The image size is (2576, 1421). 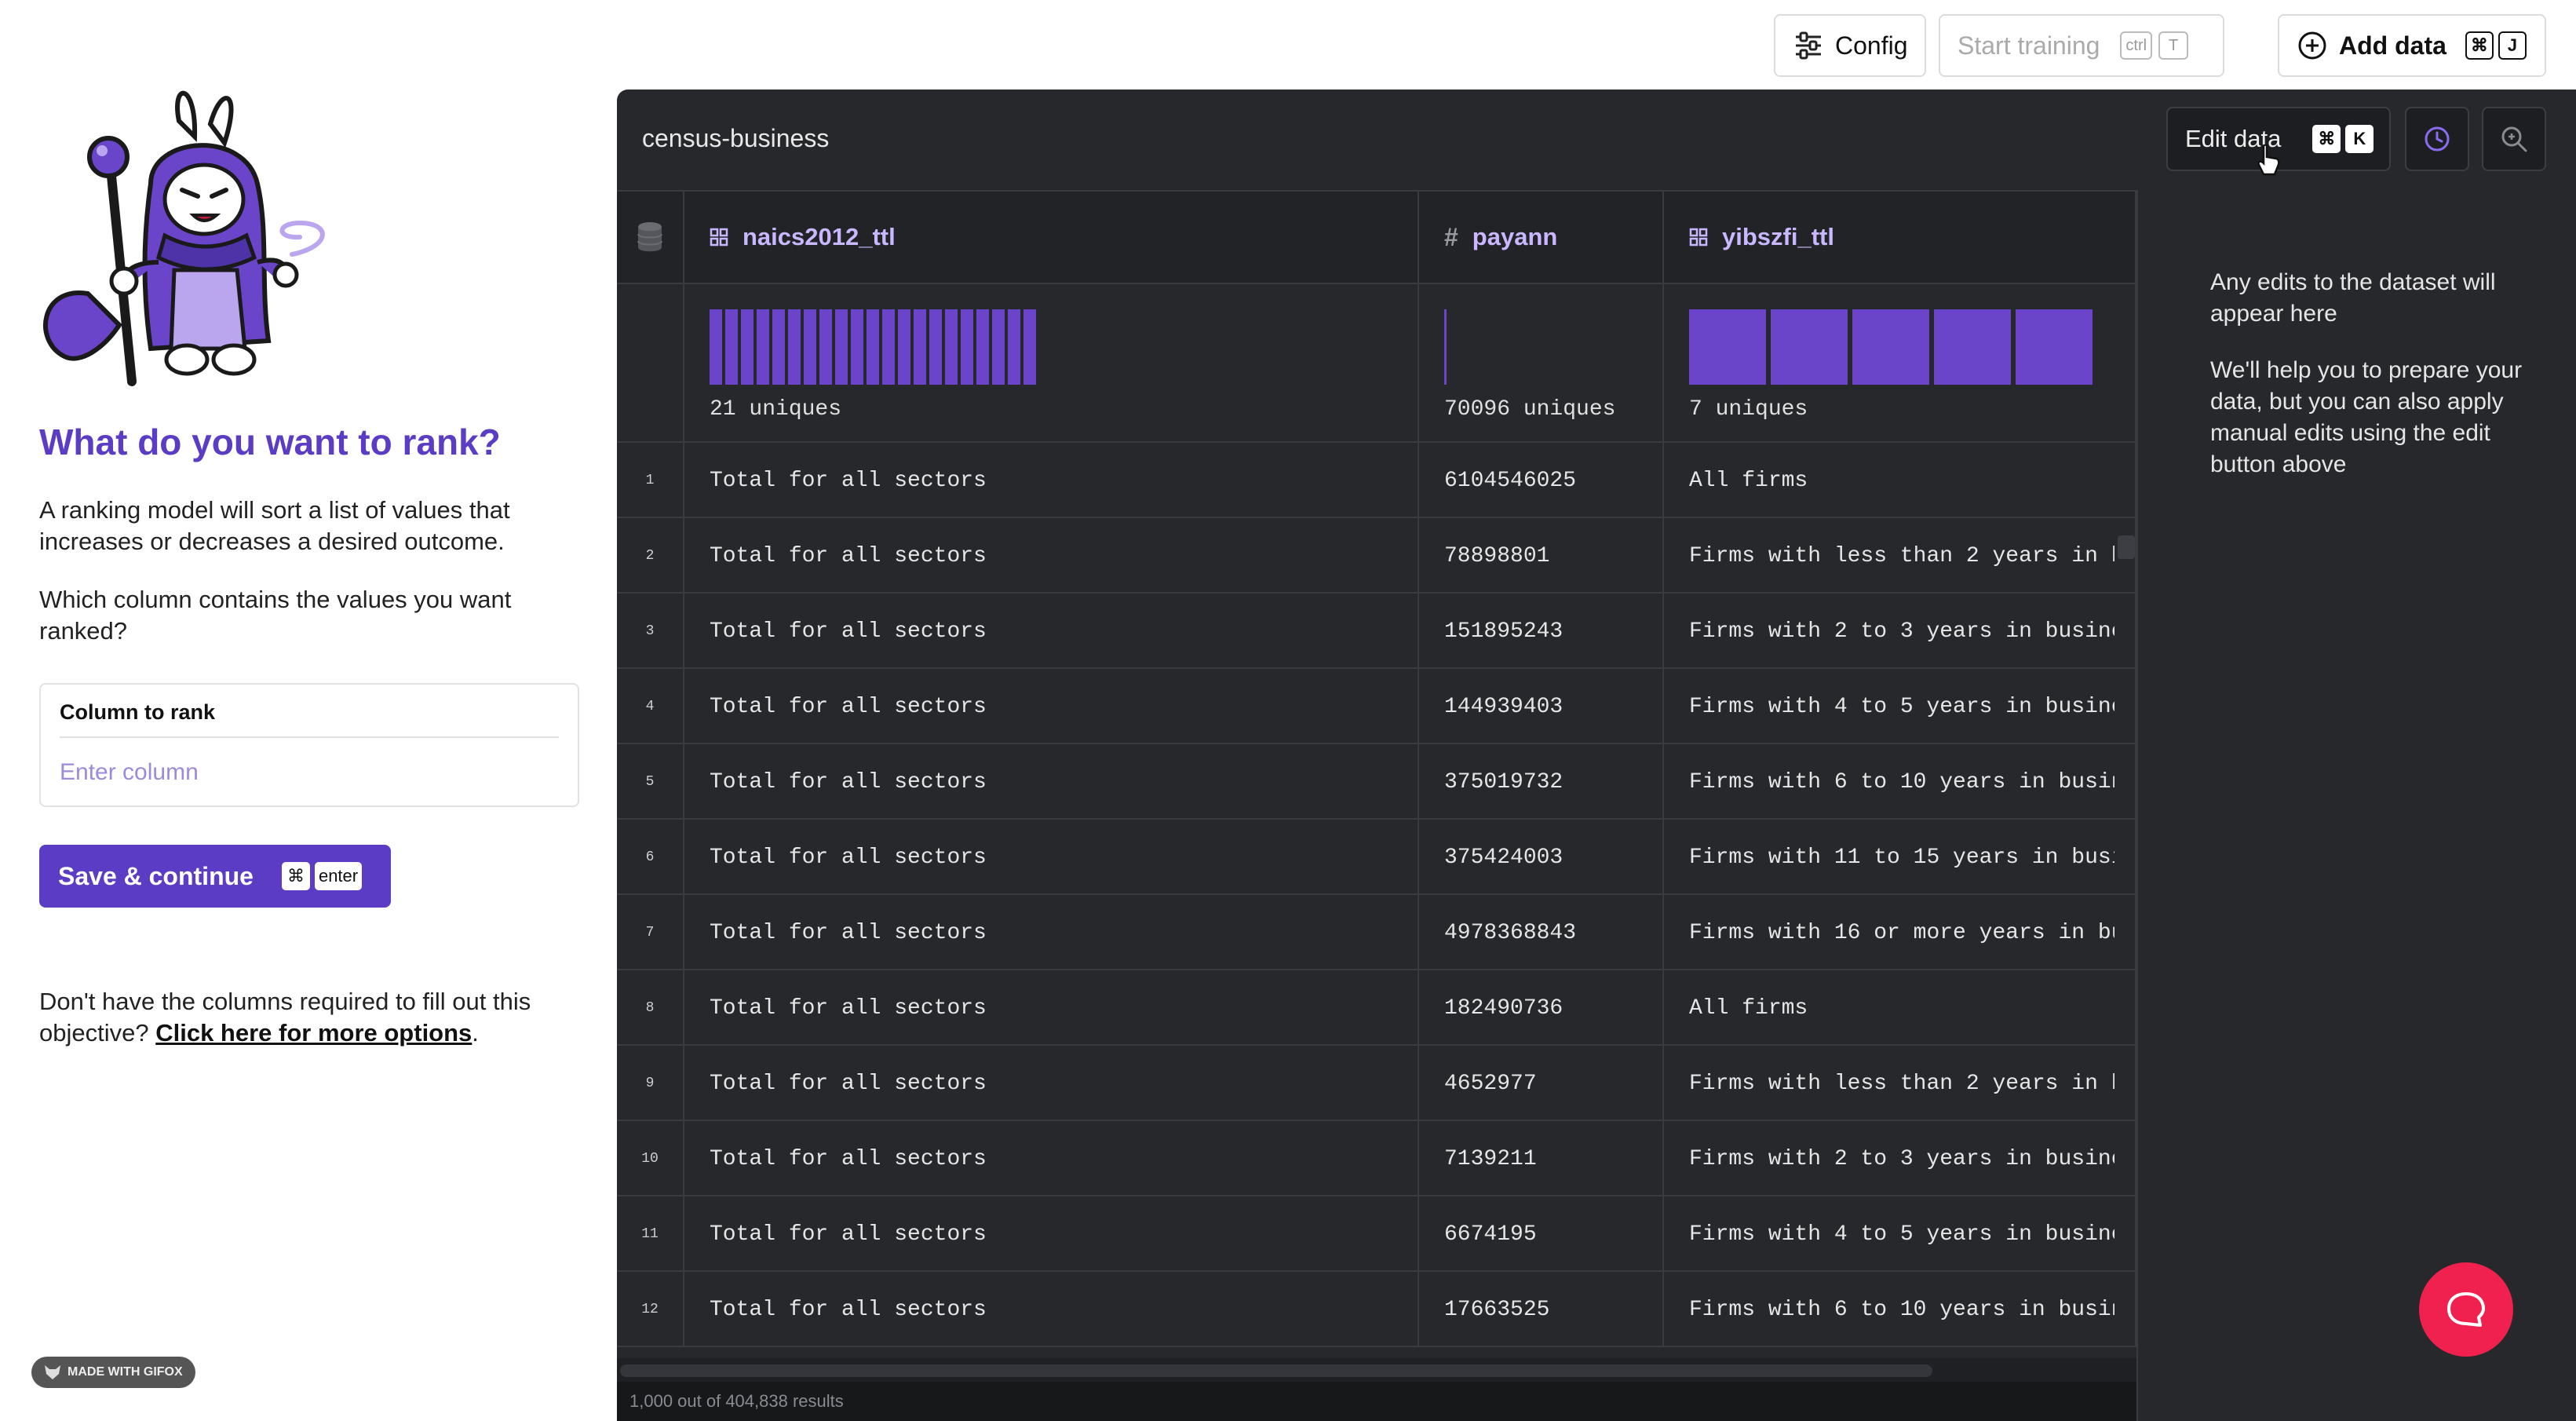 I want to click on cell-payann: 6674195, so click(x=1541, y=1234).